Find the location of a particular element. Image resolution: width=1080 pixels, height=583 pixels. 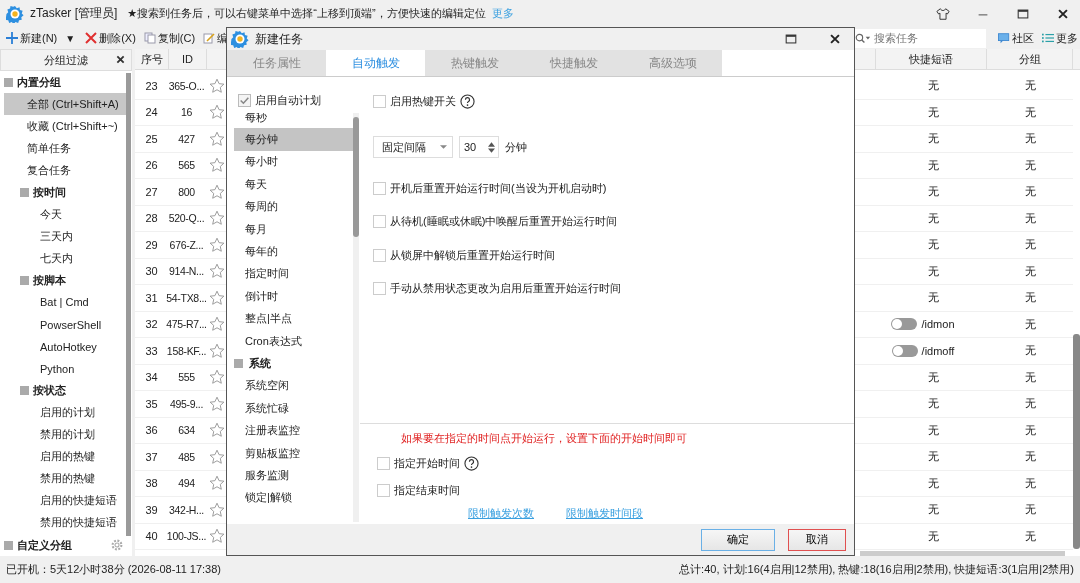

list-item: 指定时间 is located at coordinates (293, 274).